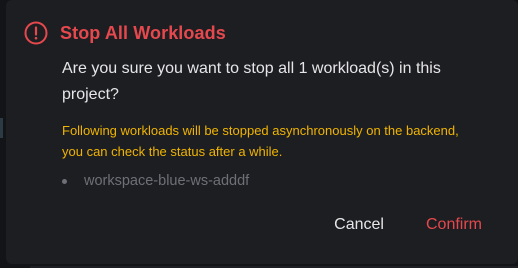 This screenshot has height=268, width=518. Describe the element at coordinates (408, 225) in the screenshot. I see `dialog-footer: Cancel Confirm` at that location.